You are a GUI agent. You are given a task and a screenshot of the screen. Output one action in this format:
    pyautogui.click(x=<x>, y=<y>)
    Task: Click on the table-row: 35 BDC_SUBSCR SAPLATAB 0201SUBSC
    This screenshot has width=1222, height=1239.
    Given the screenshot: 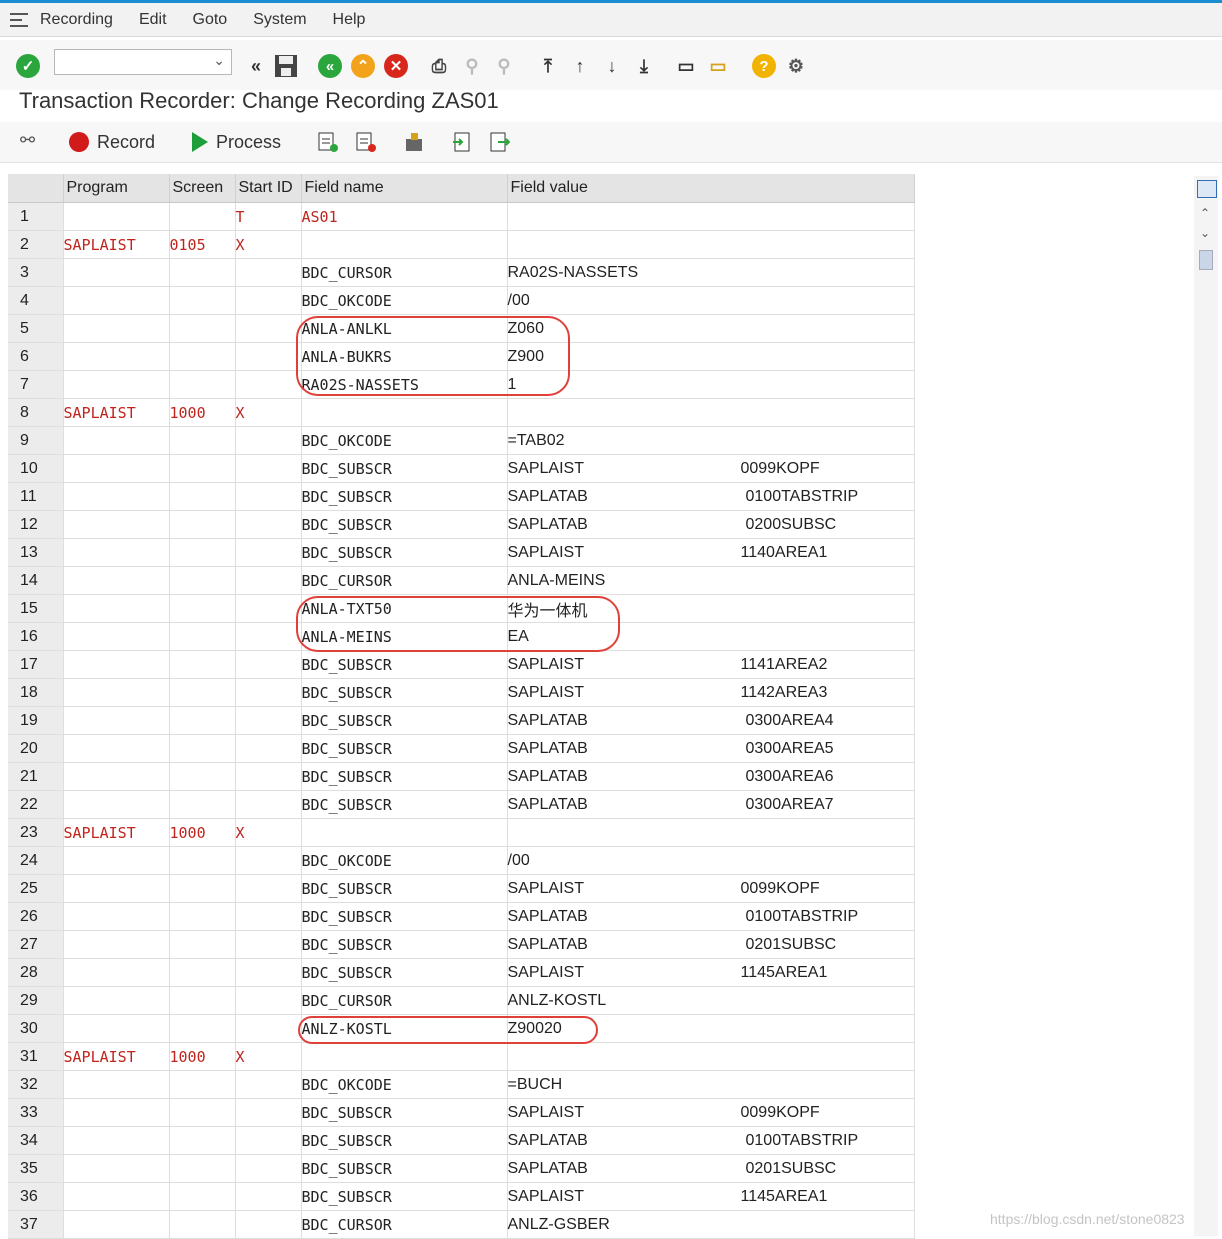 What is the action you would take?
    pyautogui.click(x=461, y=1168)
    